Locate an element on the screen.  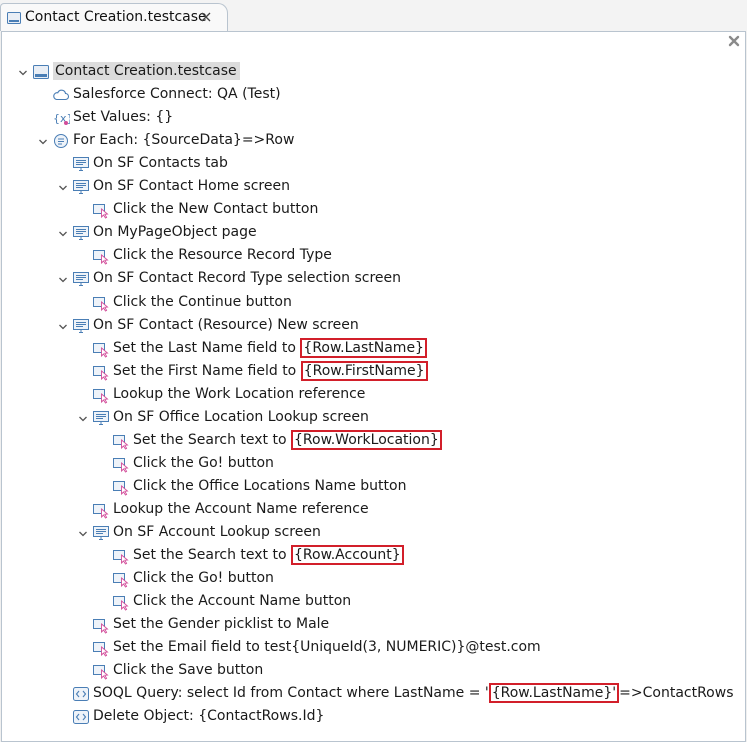
loop-icon is located at coordinates (61, 141).